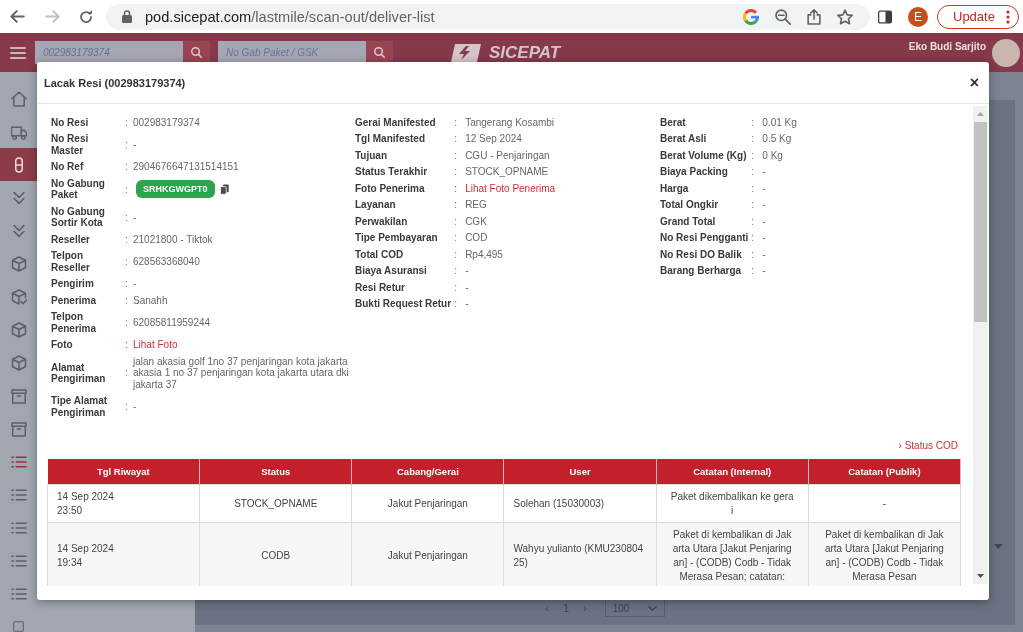 Image resolution: width=1023 pixels, height=632 pixels. Describe the element at coordinates (1006, 52) in the screenshot. I see `user-avatar` at that location.